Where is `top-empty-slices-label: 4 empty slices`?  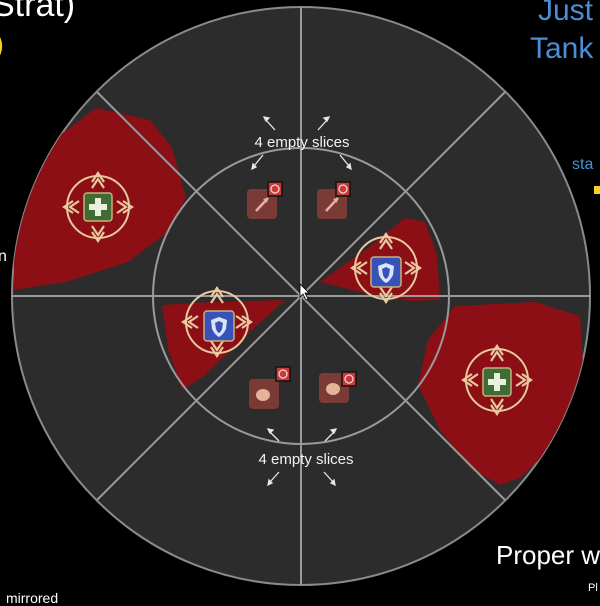
top-empty-slices-label: 4 empty slices is located at coordinates (301, 142).